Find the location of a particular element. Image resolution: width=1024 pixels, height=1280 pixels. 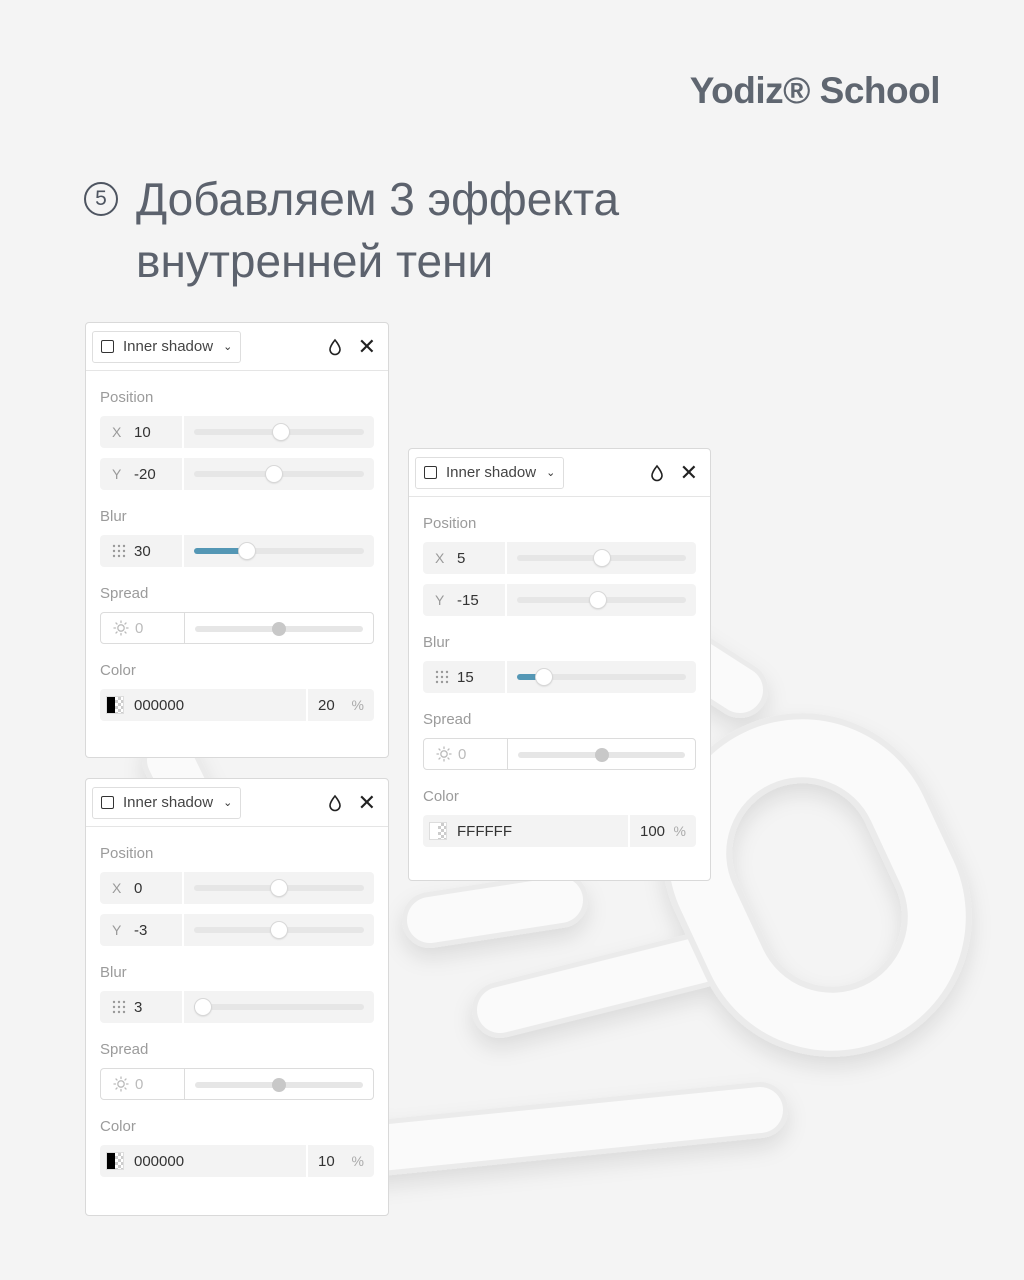

title-line-2: внутренней тени is located at coordinates (315, 261).